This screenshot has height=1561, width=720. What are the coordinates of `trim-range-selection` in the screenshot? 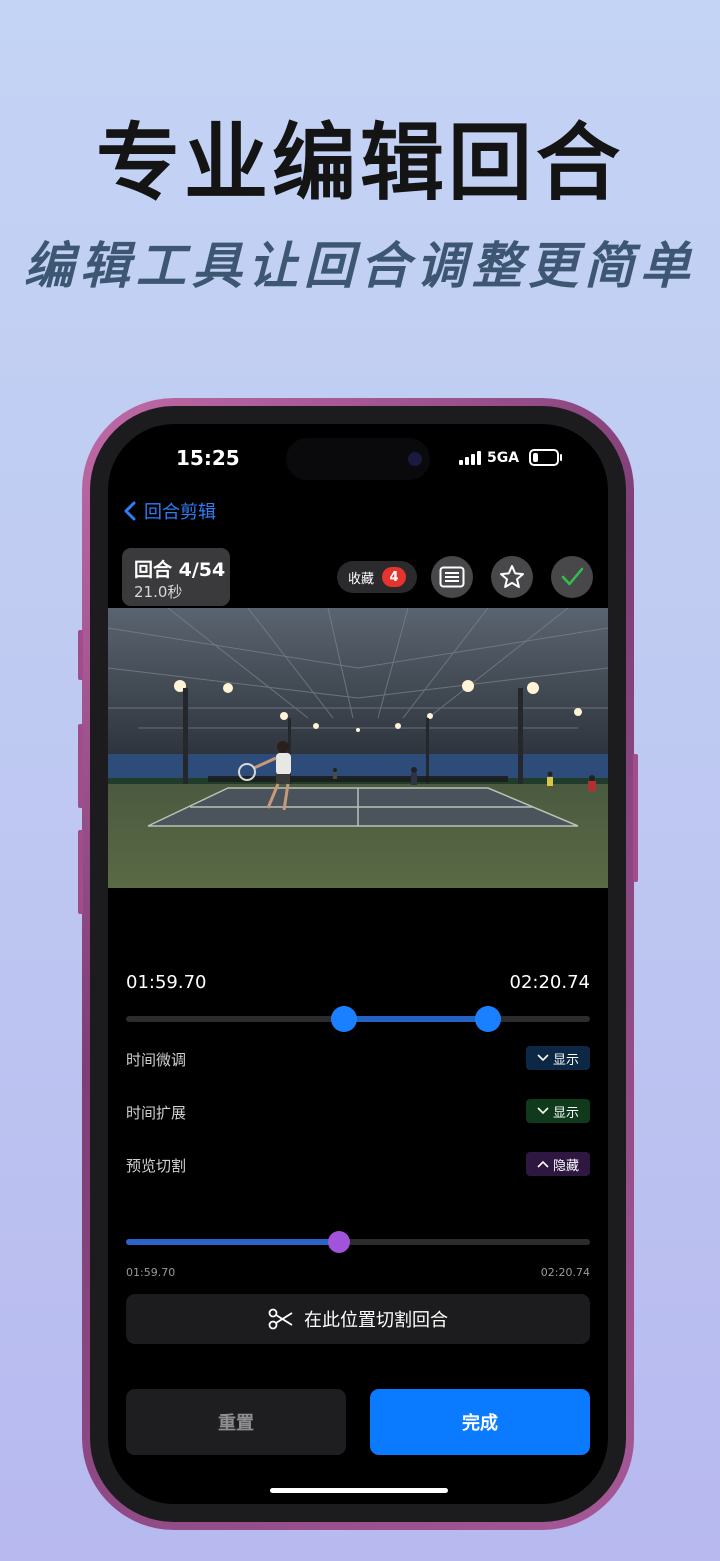 It's located at (416, 1019).